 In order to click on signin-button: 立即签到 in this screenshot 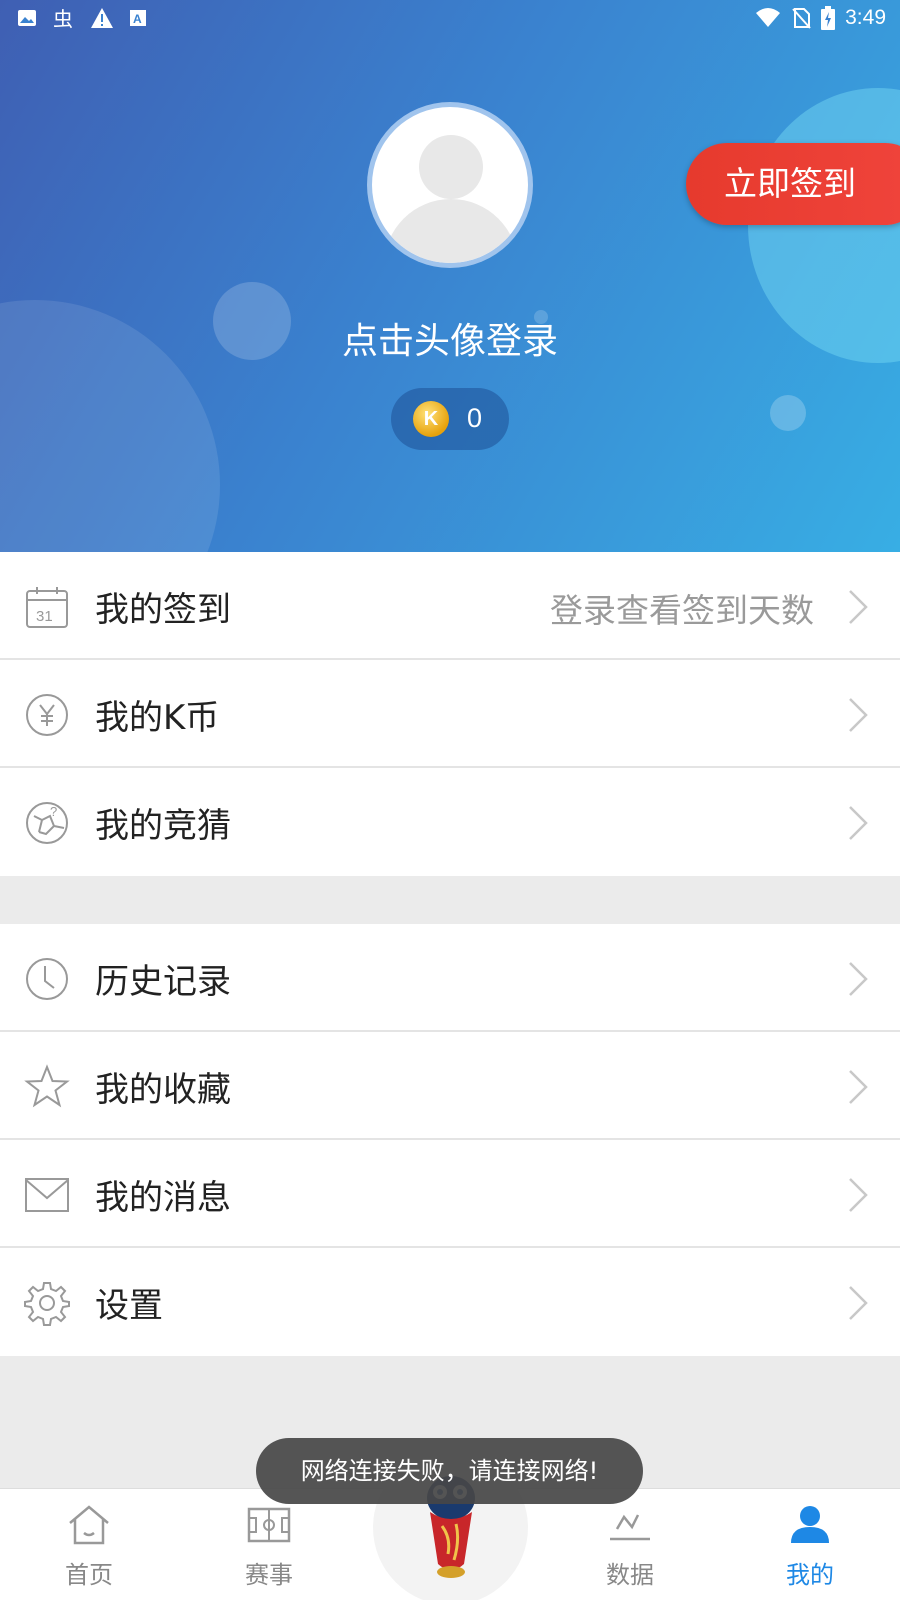, I will do `click(793, 184)`.